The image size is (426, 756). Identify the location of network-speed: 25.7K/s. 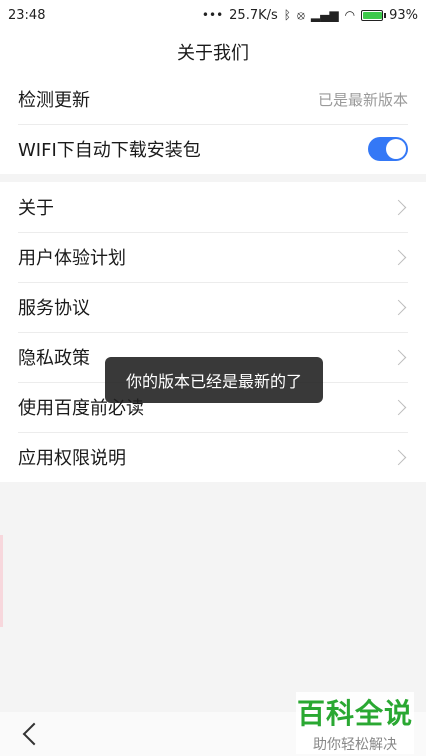
(253, 15).